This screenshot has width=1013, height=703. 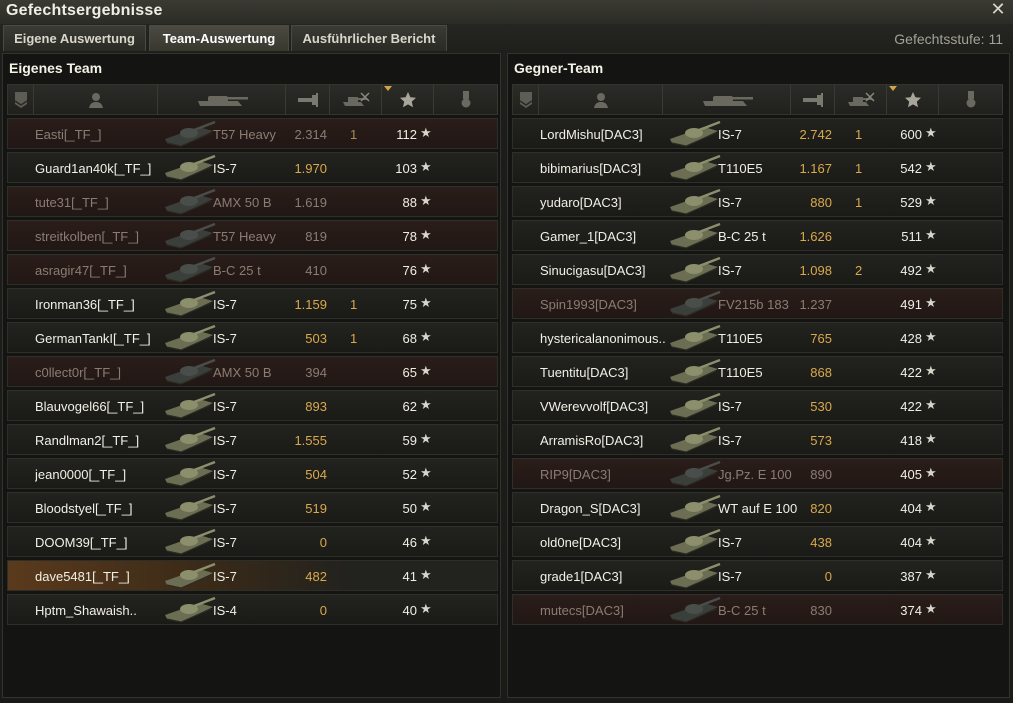 I want to click on player-row: ArramisRo[DAC3] IS-7 573 418 ★, so click(x=757, y=439).